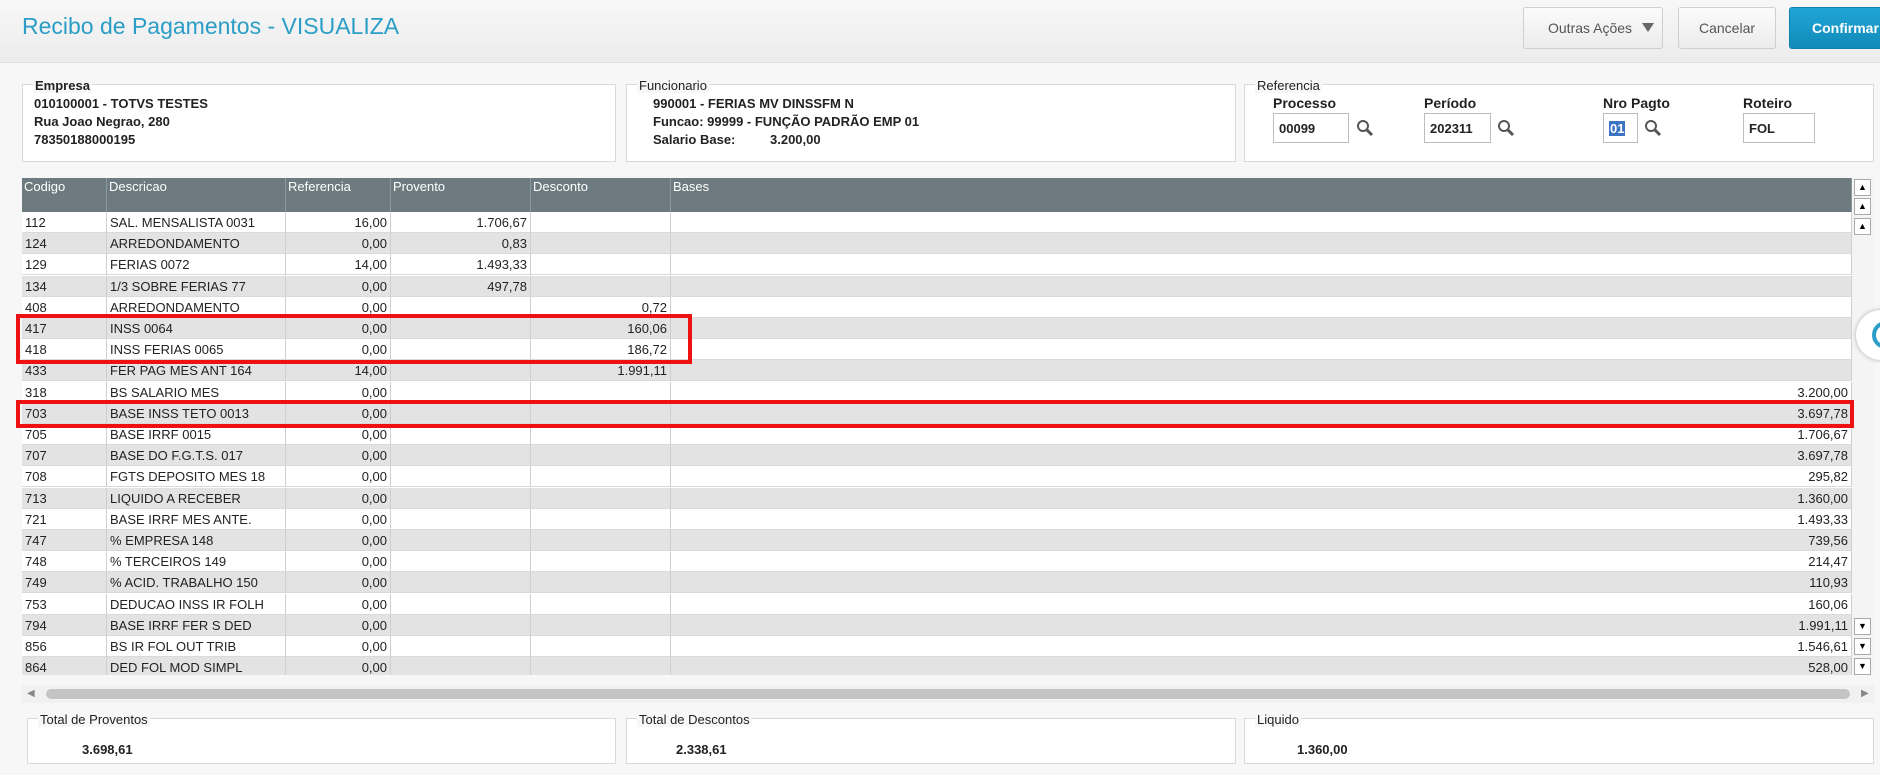  I want to click on table-row: 753 DEDUCAO INSS IR FOLH 0,00 160,06, so click(937, 604).